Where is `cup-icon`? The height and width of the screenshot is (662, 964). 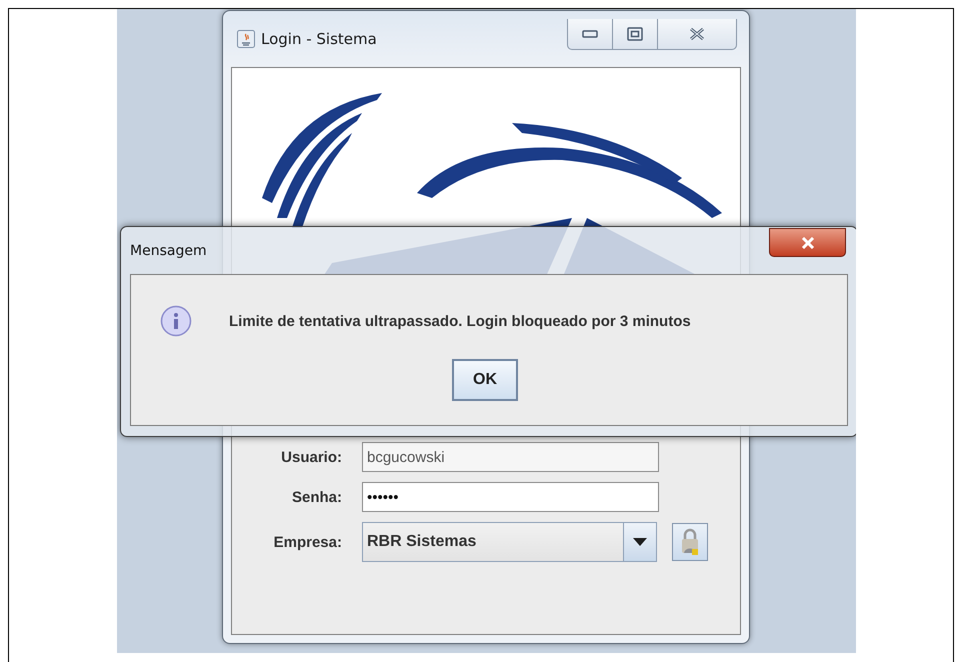
cup-icon is located at coordinates (246, 39).